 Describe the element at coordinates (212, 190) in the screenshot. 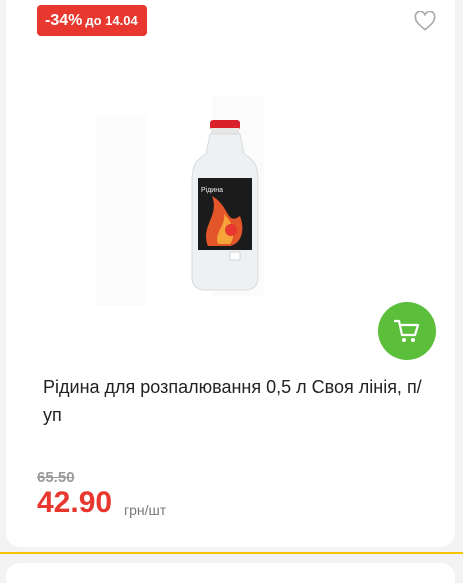

I see `bottle-label-text: Рідина` at that location.